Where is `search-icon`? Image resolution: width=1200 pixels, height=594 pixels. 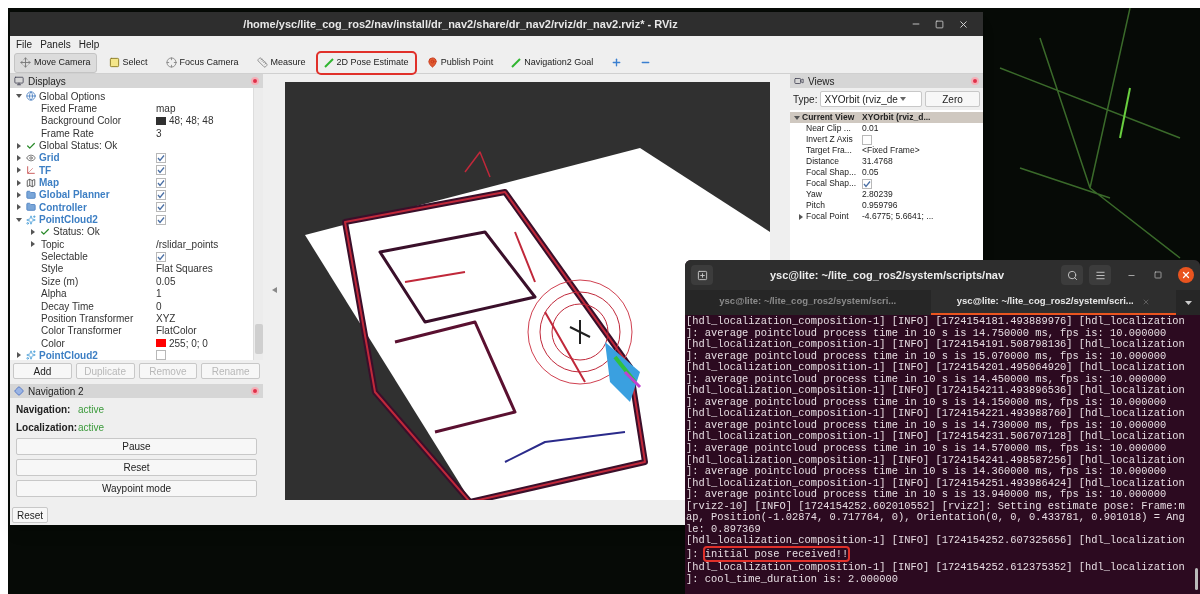
search-icon is located at coordinates (1072, 275).